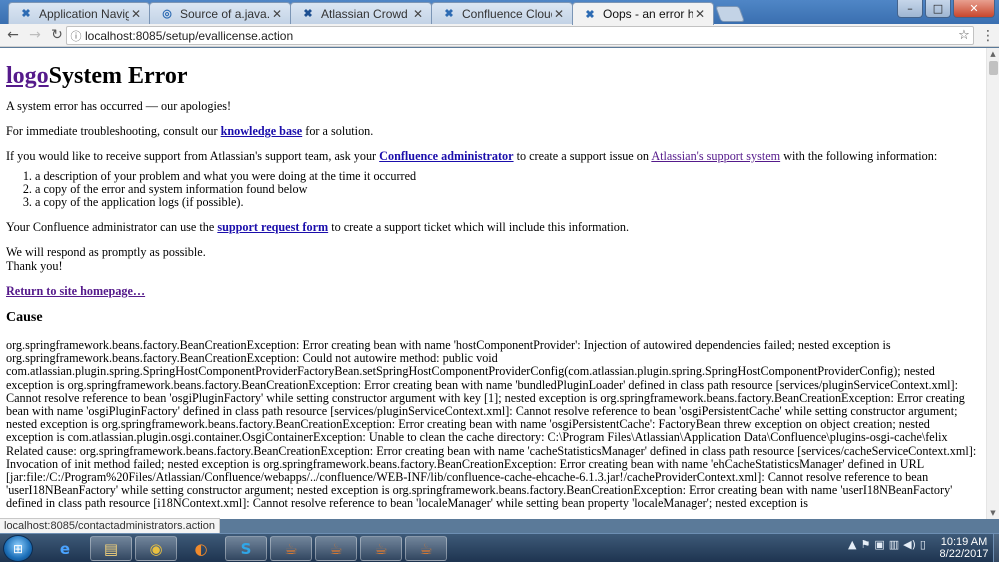  I want to click on reload-icon: ↻, so click(57, 35).